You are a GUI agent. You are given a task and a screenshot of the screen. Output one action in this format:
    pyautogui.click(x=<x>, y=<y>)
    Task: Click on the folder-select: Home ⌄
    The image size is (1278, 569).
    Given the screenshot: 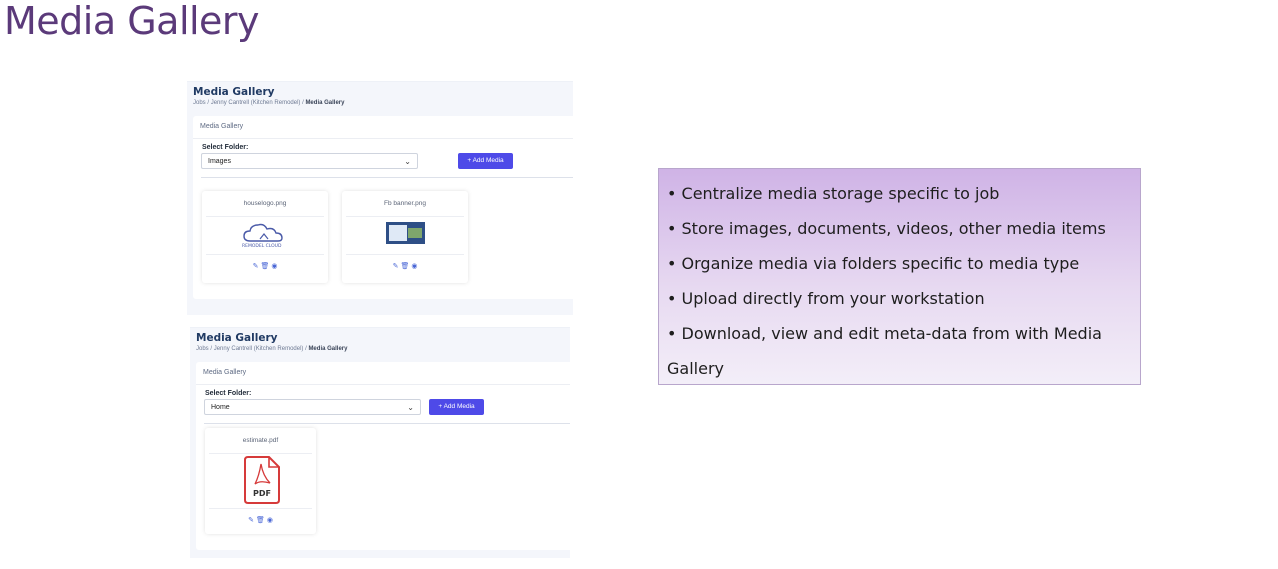 What is the action you would take?
    pyautogui.click(x=312, y=407)
    